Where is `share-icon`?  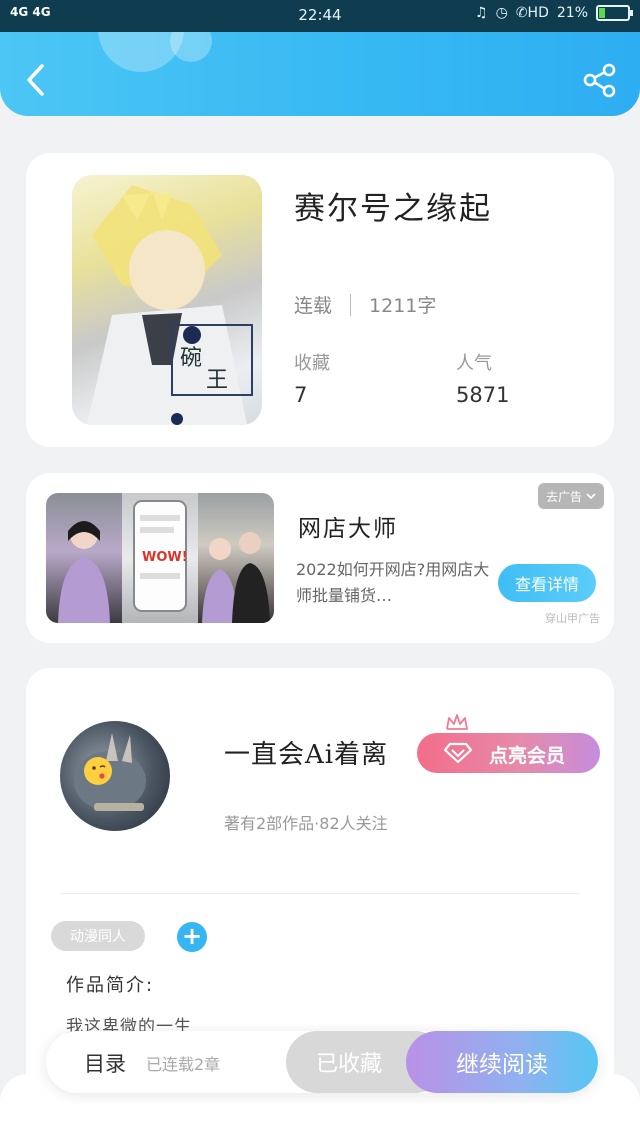 share-icon is located at coordinates (599, 80).